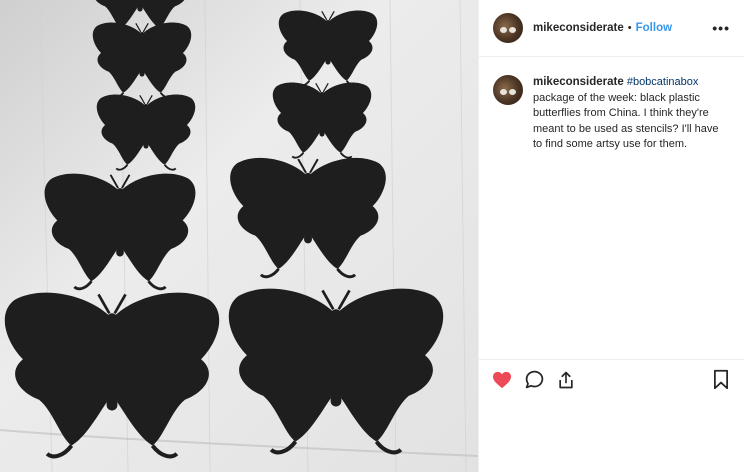  What do you see at coordinates (508, 90) in the screenshot?
I see `caption-avatar` at bounding box center [508, 90].